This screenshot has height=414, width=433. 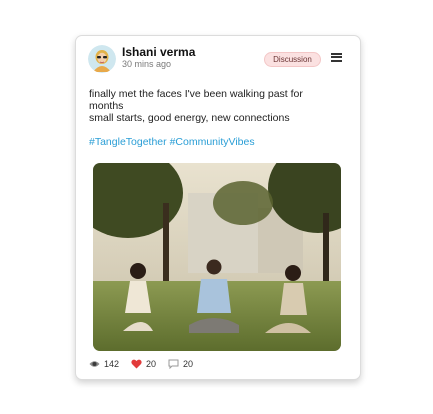 What do you see at coordinates (212, 142) in the screenshot?
I see `hashtag-link: #CommunityVibes` at bounding box center [212, 142].